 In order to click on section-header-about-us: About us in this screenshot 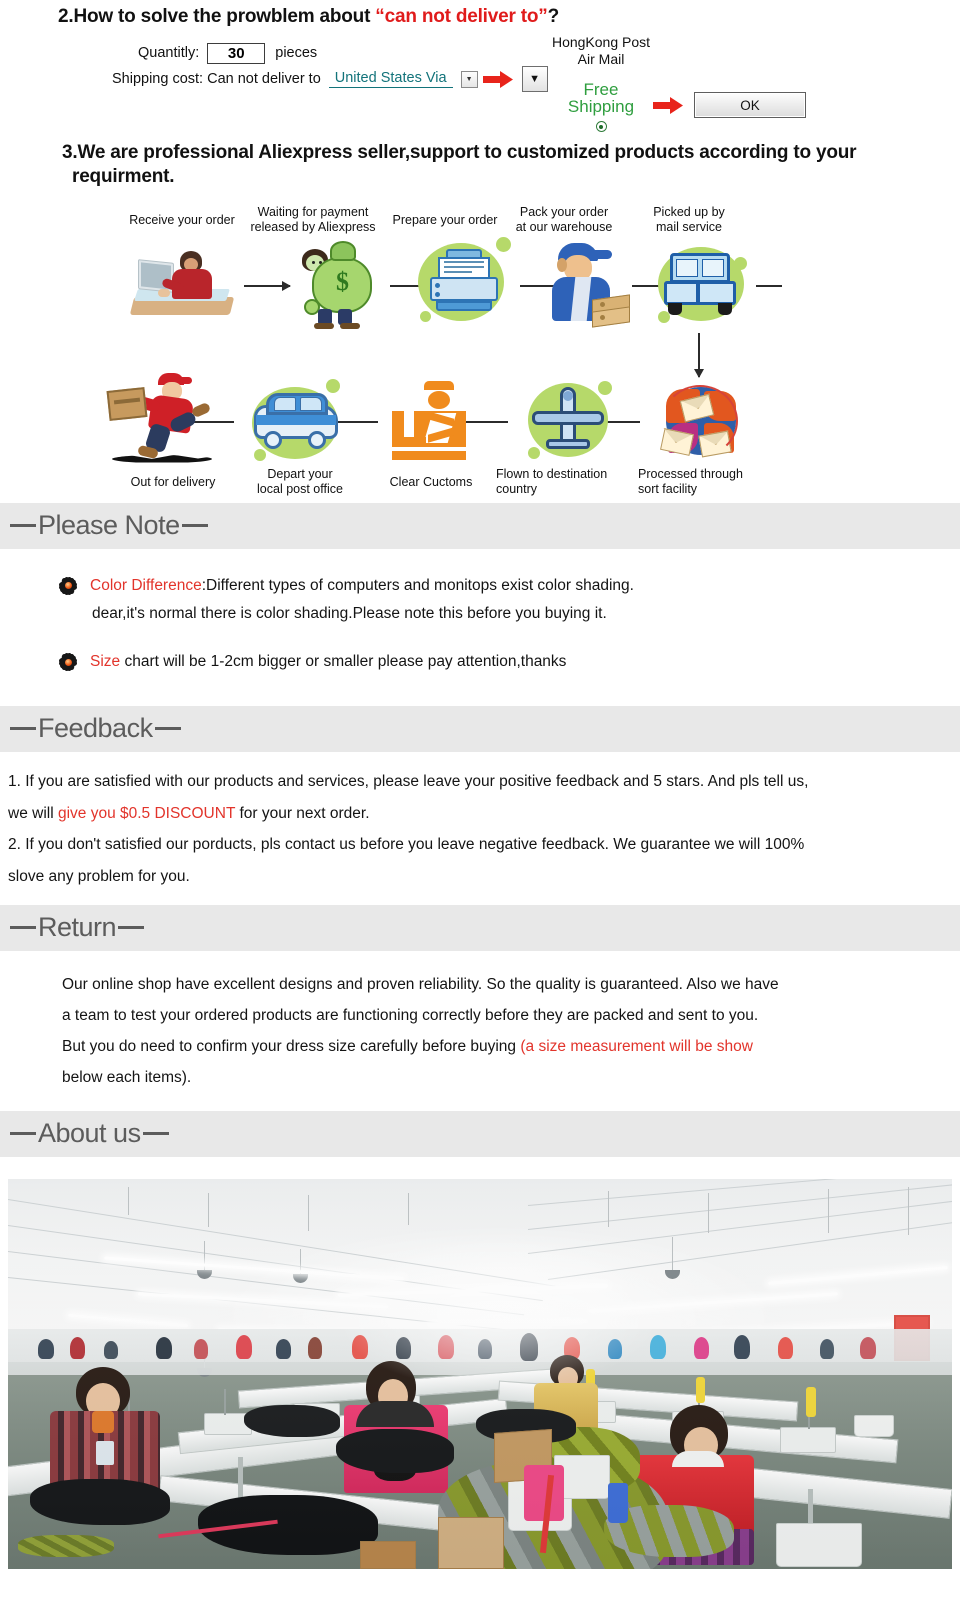, I will do `click(480, 1133)`.